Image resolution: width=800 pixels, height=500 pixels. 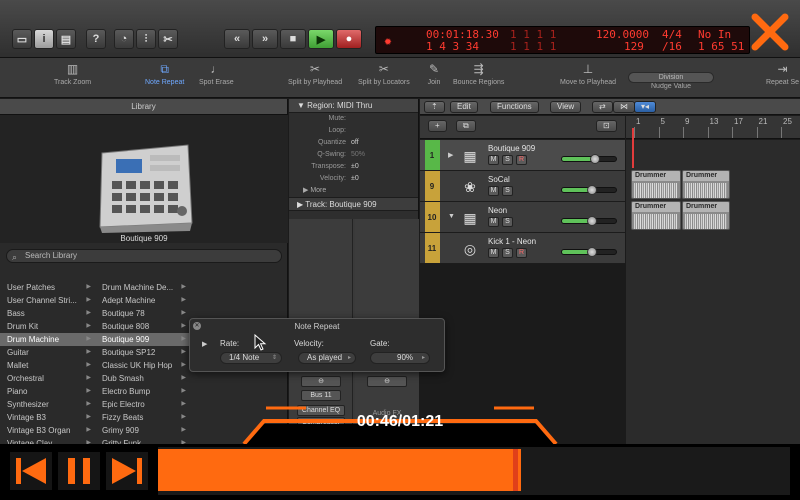 I want to click on library-item: Boutique 808 ▶, so click(x=142, y=326).